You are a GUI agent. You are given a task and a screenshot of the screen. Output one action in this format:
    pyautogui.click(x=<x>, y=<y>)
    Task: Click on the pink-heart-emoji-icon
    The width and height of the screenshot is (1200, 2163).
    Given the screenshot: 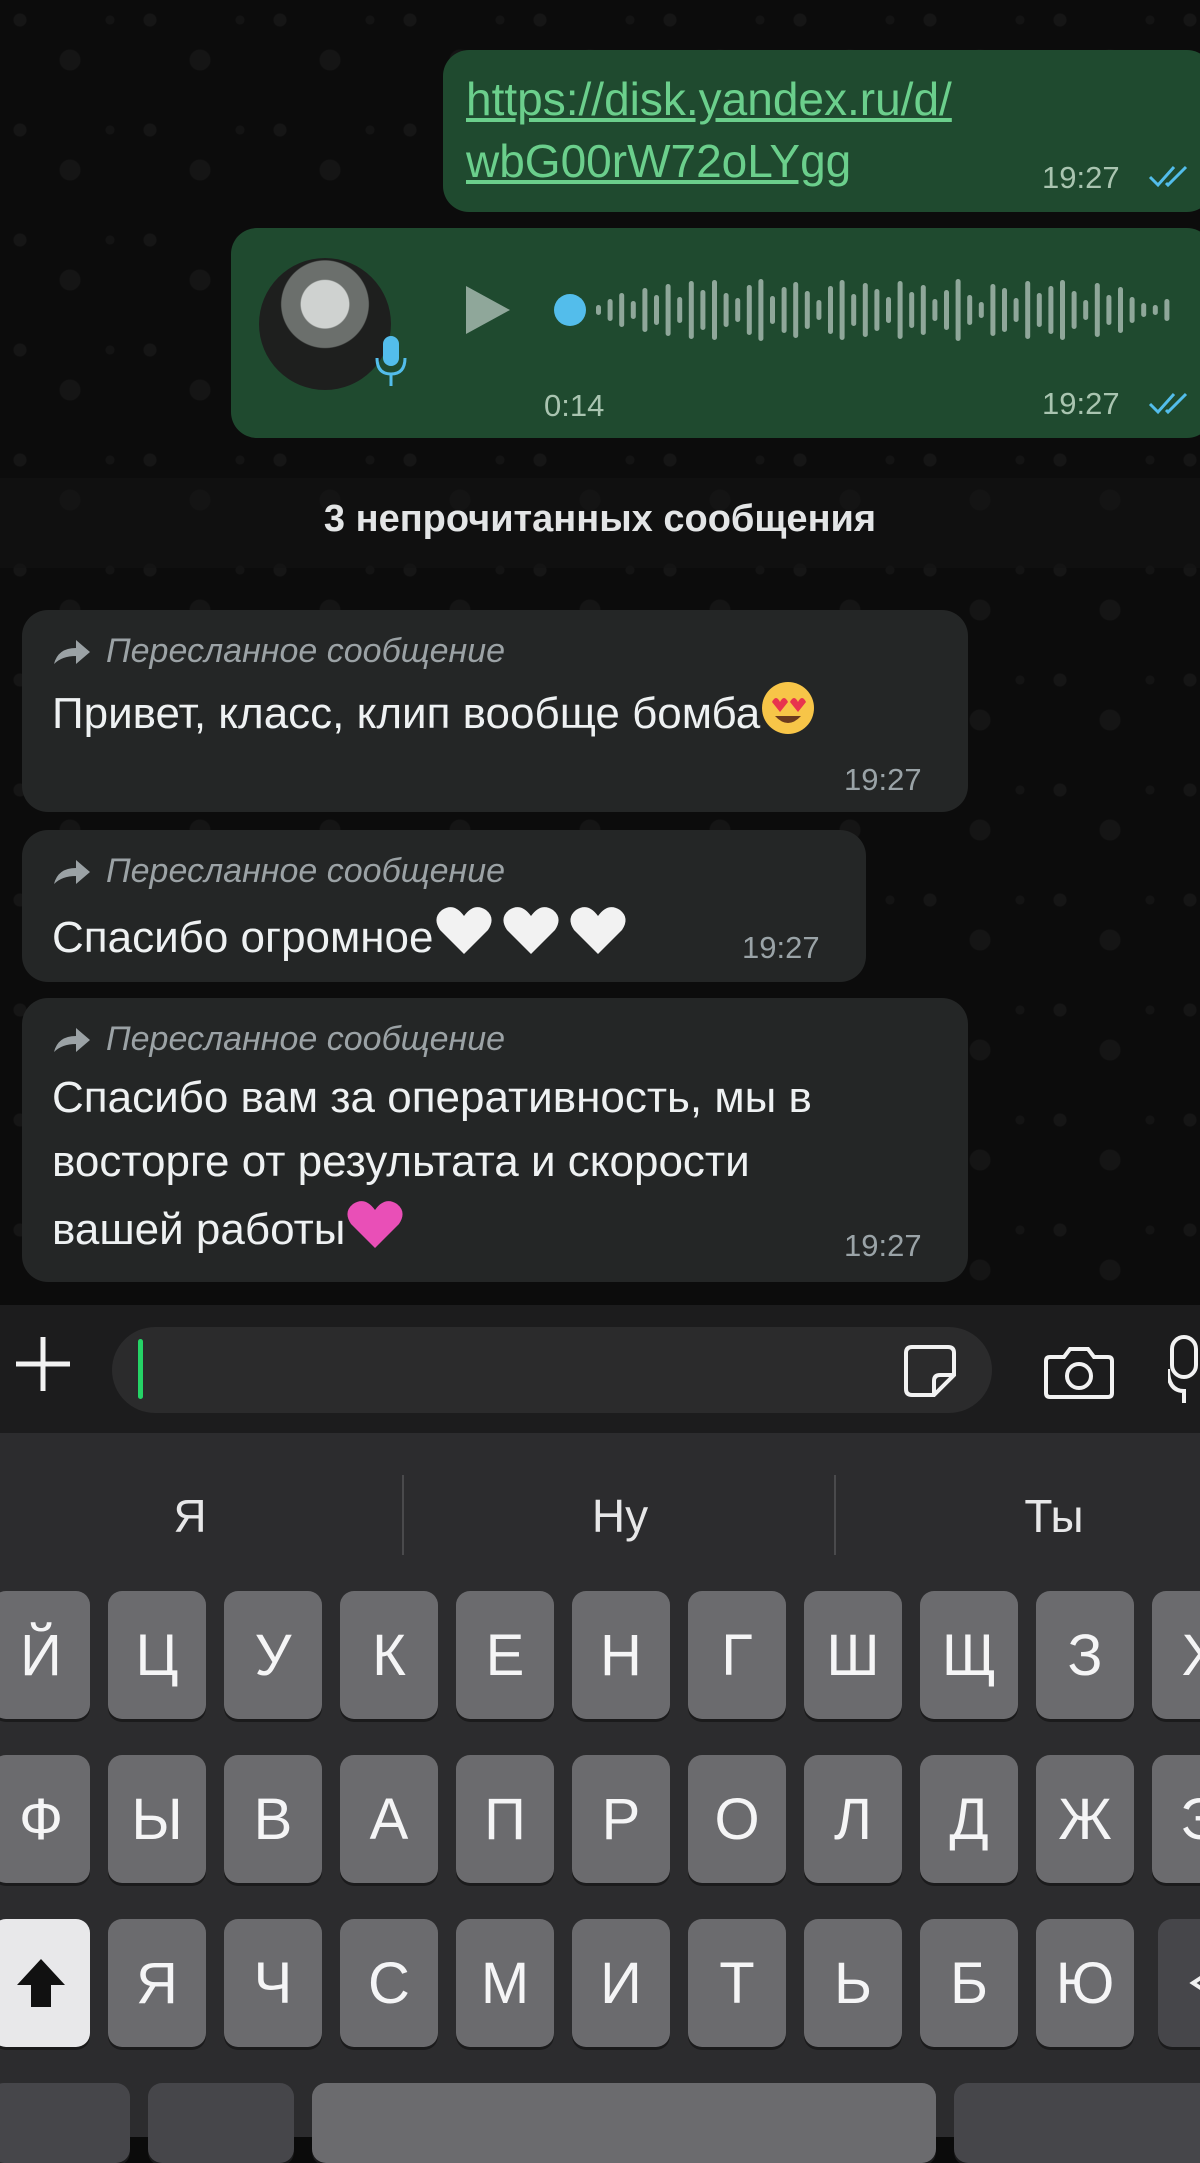 What is the action you would take?
    pyautogui.click(x=375, y=1232)
    